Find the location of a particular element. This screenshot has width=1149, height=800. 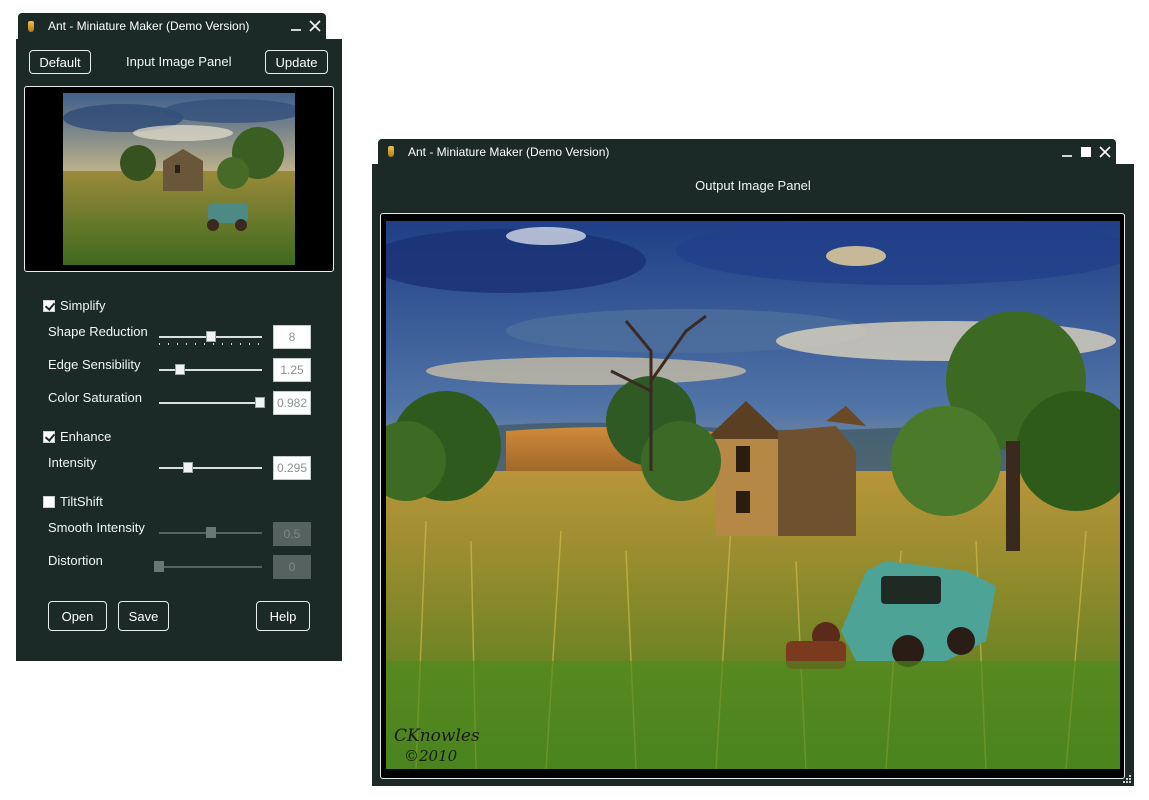

enhance-checkbox-box is located at coordinates (49, 436).